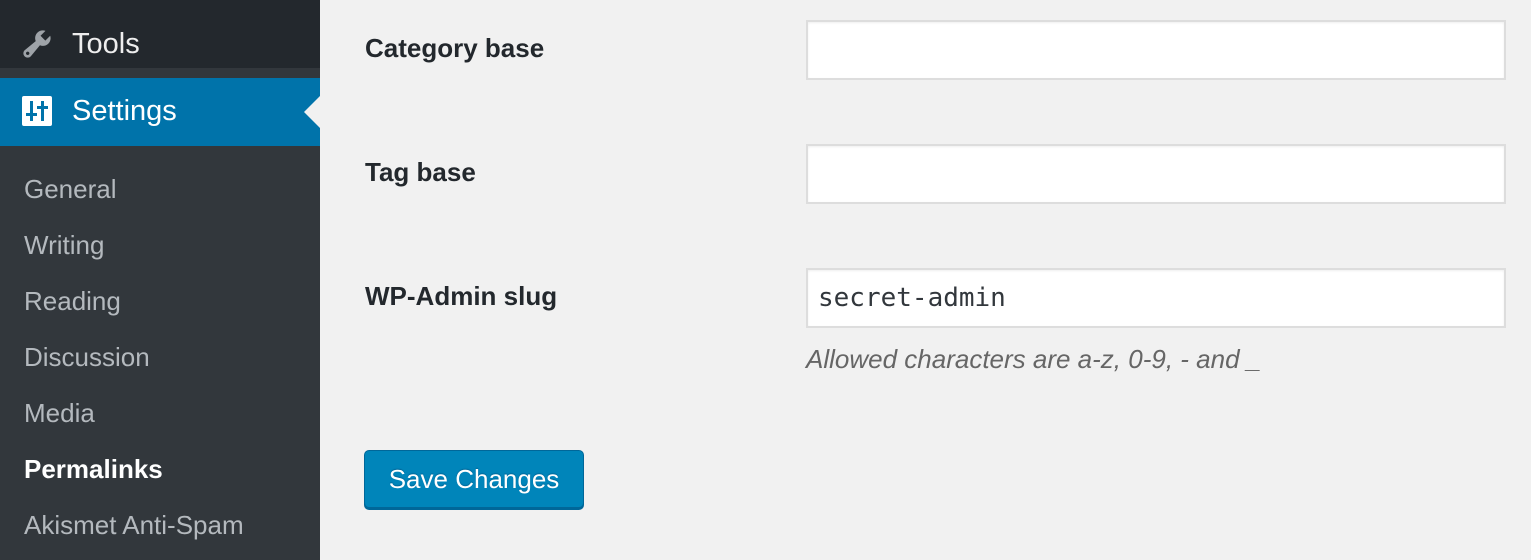  Describe the element at coordinates (37, 111) in the screenshot. I see `settings-sliders-icon` at that location.